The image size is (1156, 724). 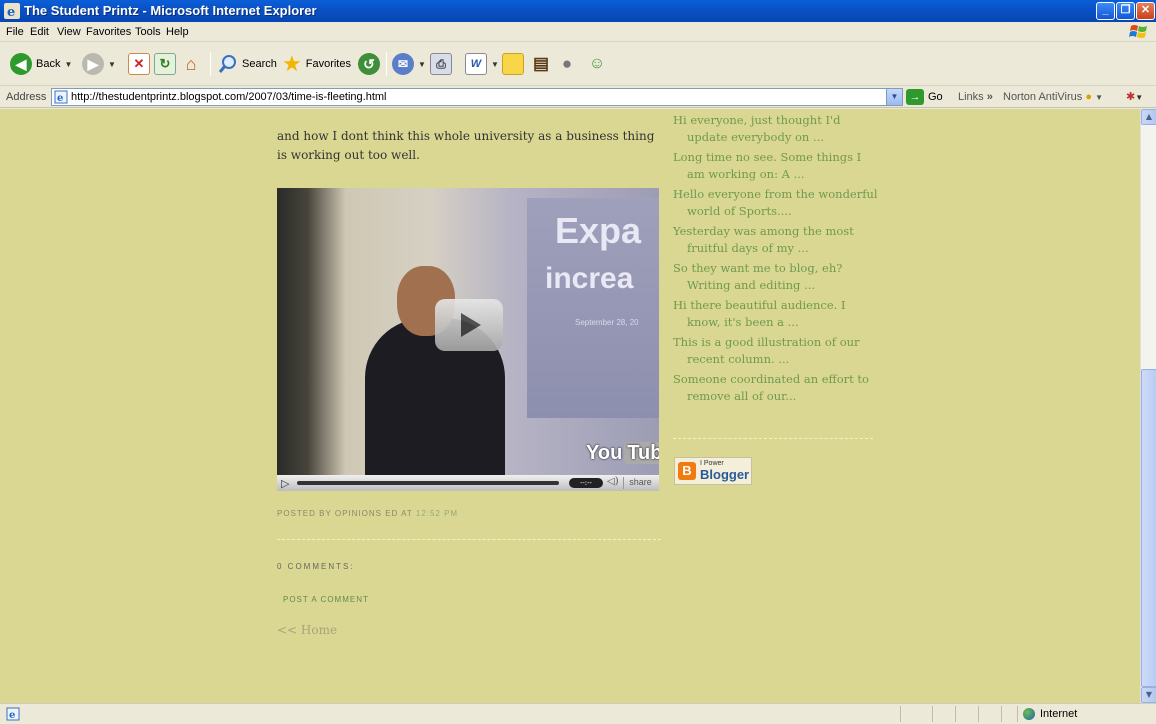 What do you see at coordinates (403, 64) in the screenshot?
I see `mail-icon: ✉` at bounding box center [403, 64].